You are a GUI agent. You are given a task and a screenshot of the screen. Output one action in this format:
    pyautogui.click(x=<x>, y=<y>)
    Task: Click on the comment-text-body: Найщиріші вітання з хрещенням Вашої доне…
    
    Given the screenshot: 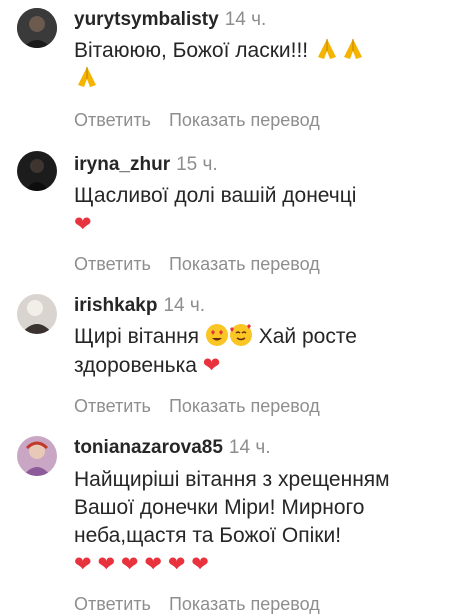 What is the action you would take?
    pyautogui.click(x=232, y=507)
    